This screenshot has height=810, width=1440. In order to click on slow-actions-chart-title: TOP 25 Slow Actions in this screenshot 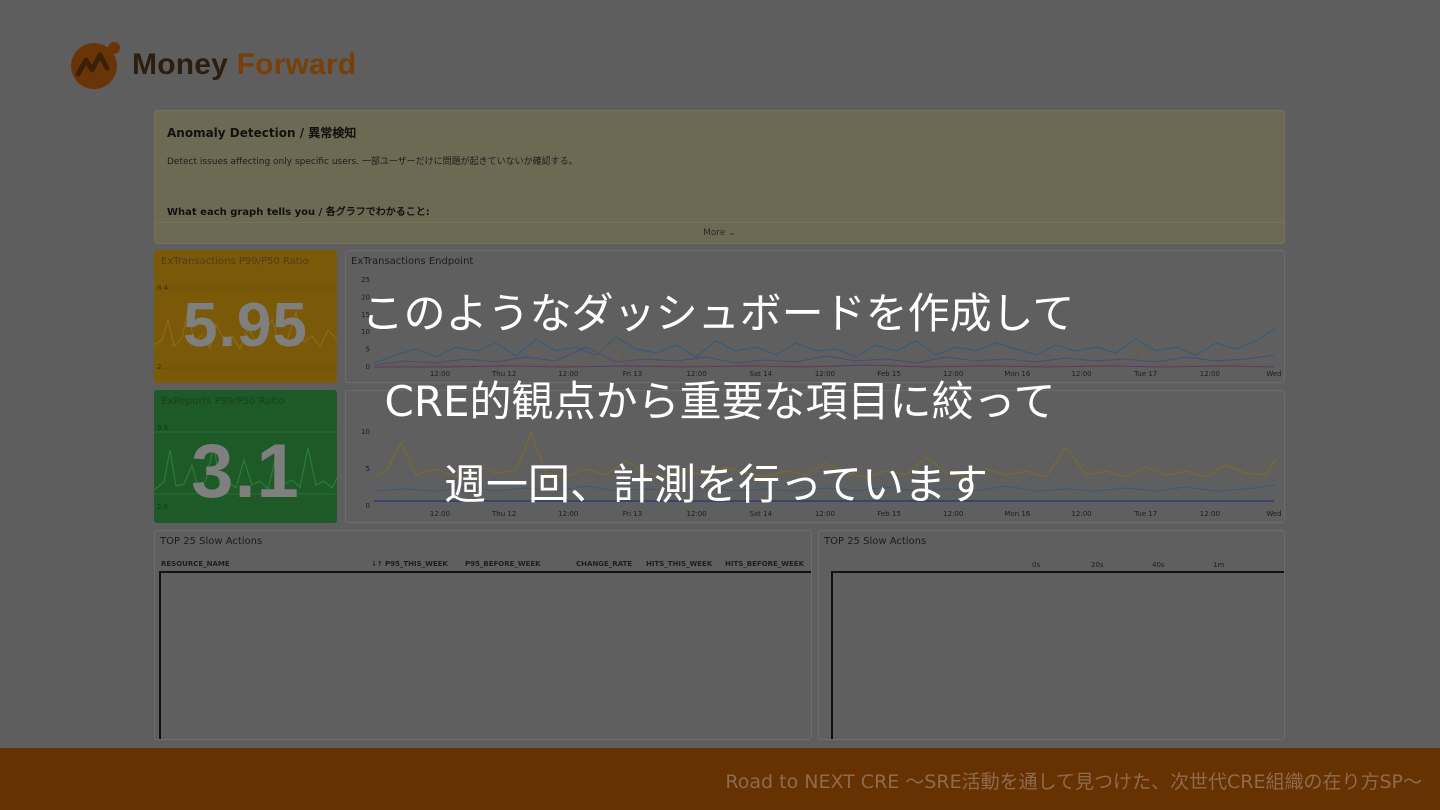, I will do `click(875, 541)`.